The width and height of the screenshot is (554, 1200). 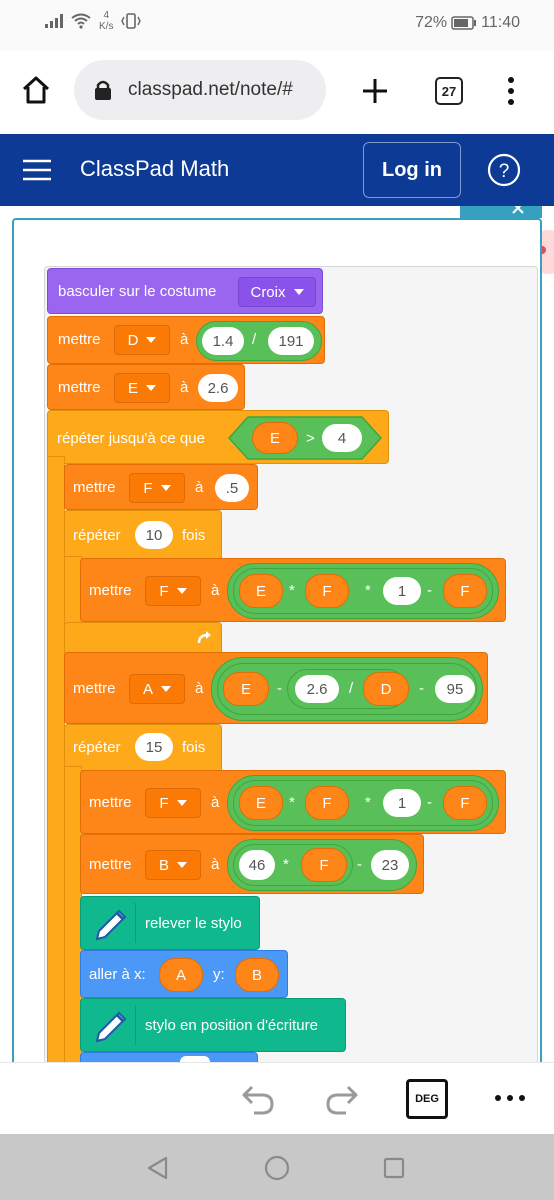 What do you see at coordinates (117, 974) in the screenshot?
I see `goto-label: aller à x:` at bounding box center [117, 974].